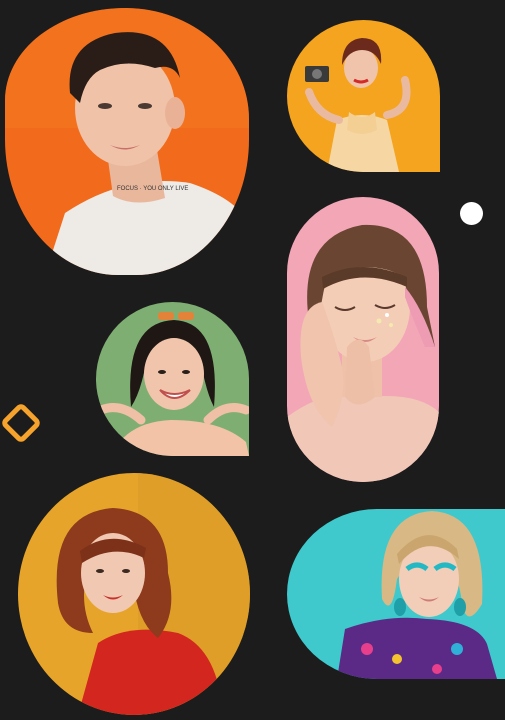 The height and width of the screenshot is (720, 505). I want to click on white-dot-decoration, so click(471, 213).